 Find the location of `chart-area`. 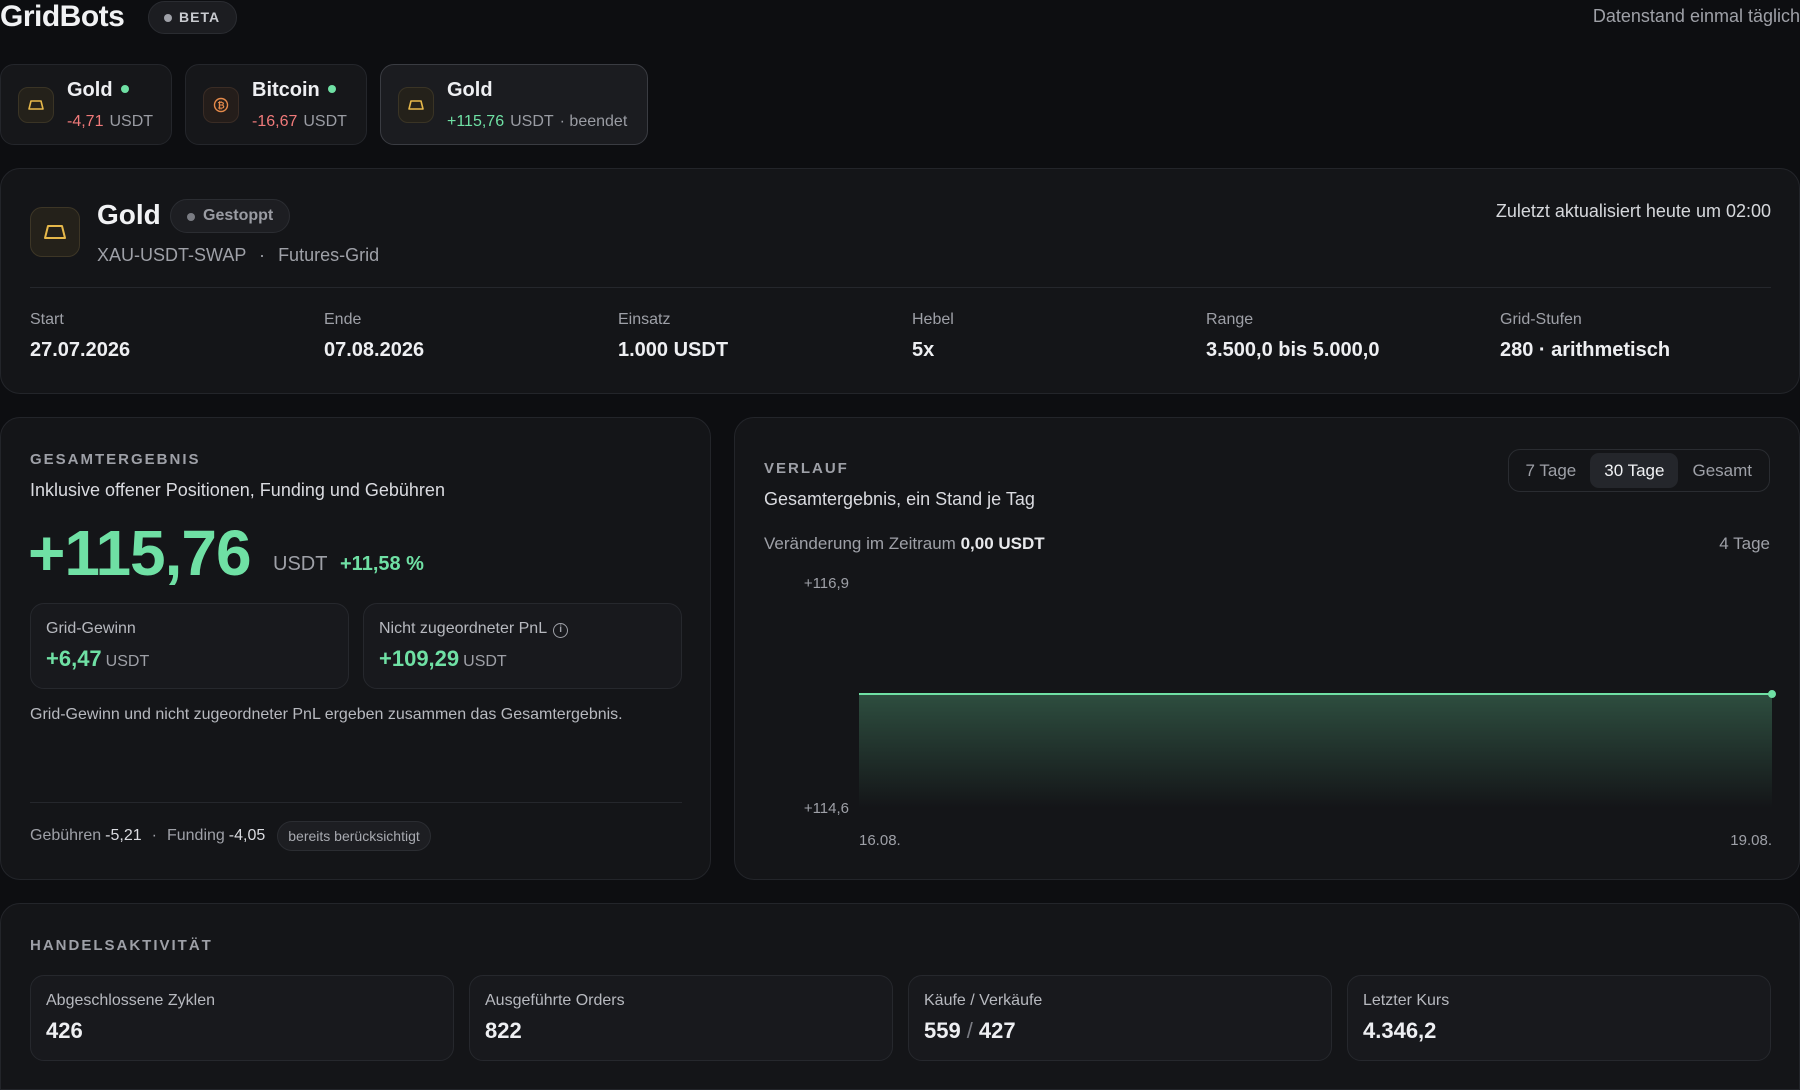

chart-area is located at coordinates (1315, 751).